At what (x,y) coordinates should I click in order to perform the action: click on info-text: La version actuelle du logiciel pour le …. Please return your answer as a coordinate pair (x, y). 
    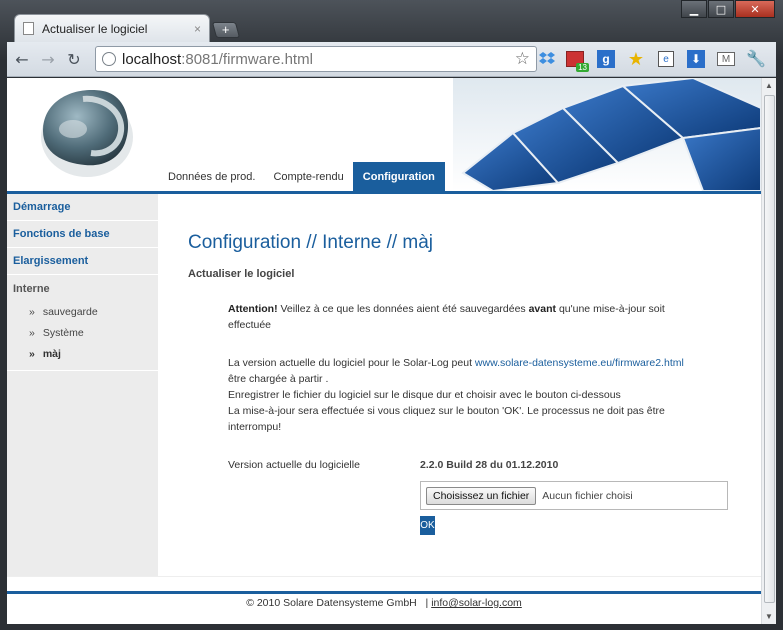
    Looking at the image, I should click on (468, 395).